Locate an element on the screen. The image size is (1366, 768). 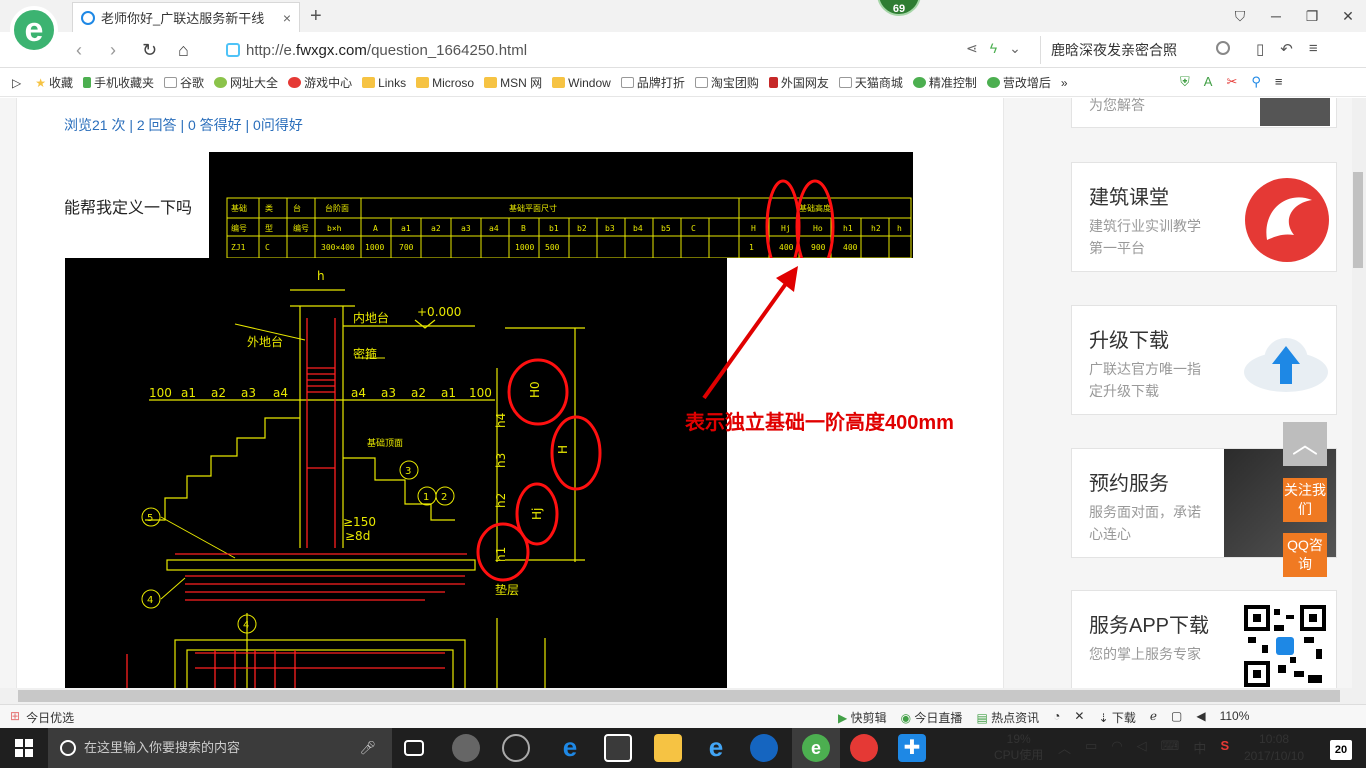
bookmark-item: 淘宝团购 is located at coordinates (726, 82).